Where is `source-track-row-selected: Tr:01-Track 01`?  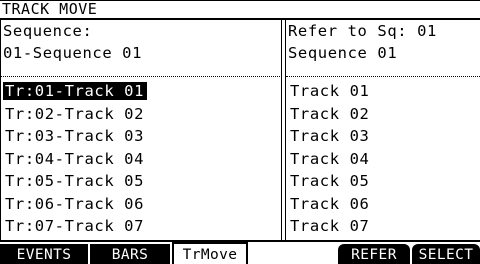
source-track-row-selected: Tr:01-Track 01 is located at coordinates (141, 91).